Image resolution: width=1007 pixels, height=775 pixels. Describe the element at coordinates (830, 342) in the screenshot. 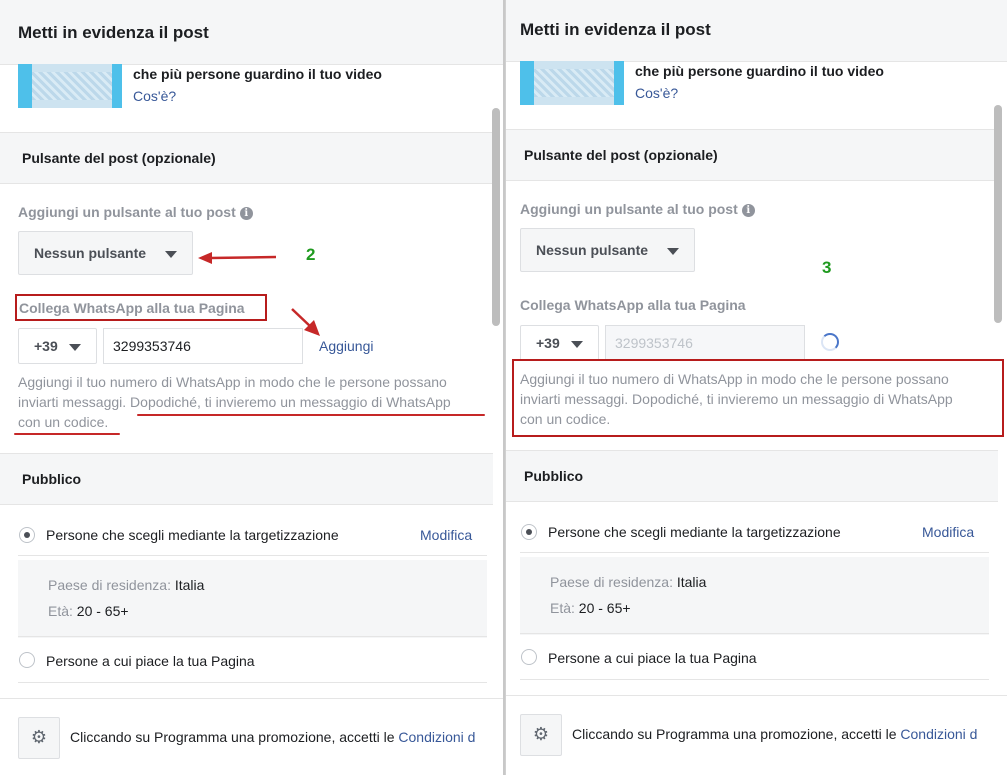

I see `loading-spinner-icon` at that location.